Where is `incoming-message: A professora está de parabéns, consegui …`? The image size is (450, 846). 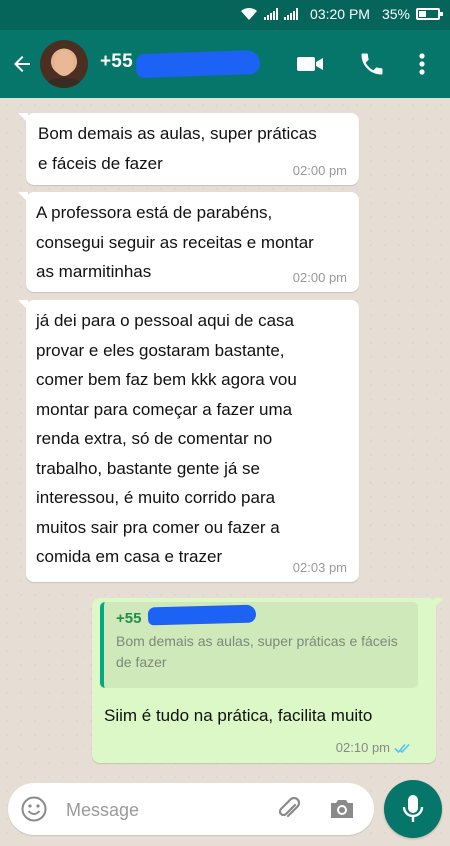 incoming-message: A professora está de parabéns, consegui … is located at coordinates (188, 242).